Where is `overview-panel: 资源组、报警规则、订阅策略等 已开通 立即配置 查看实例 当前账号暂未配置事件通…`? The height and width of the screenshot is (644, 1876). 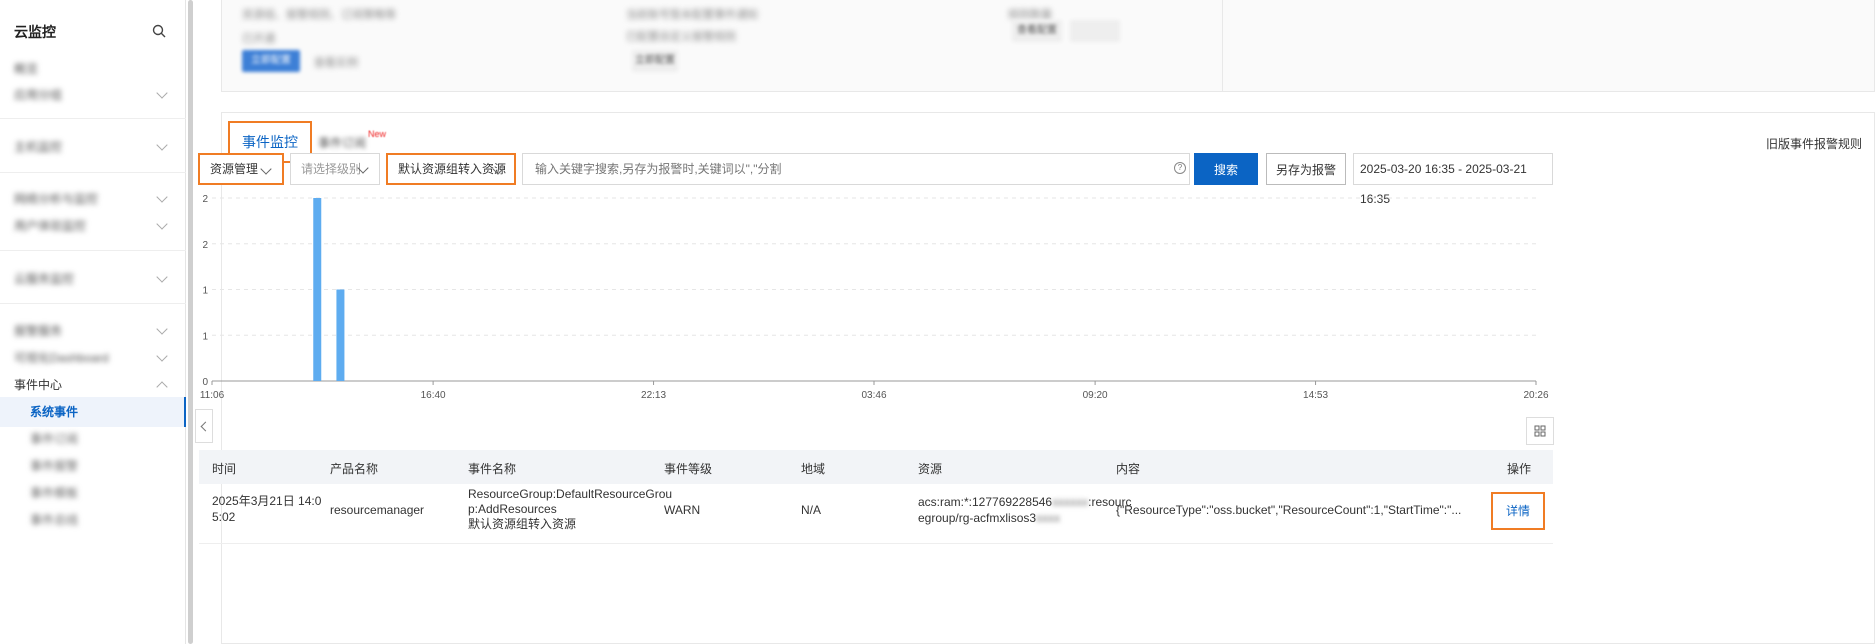 overview-panel: 资源组、报警规则、订阅策略等 已开通 立即配置 查看实例 当前账号暂未配置事件通… is located at coordinates (1048, 46).